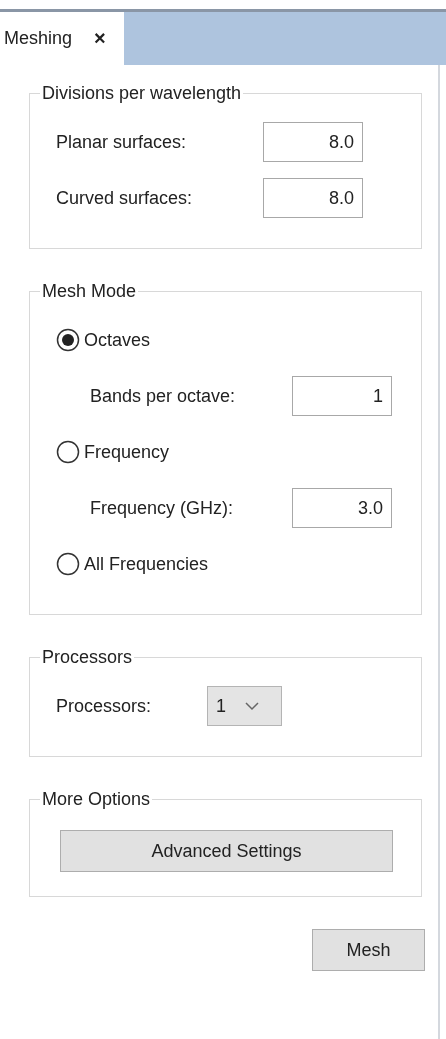 The image size is (446, 1039). What do you see at coordinates (162, 508) in the screenshot?
I see `field-label: Frequency (GHz):` at bounding box center [162, 508].